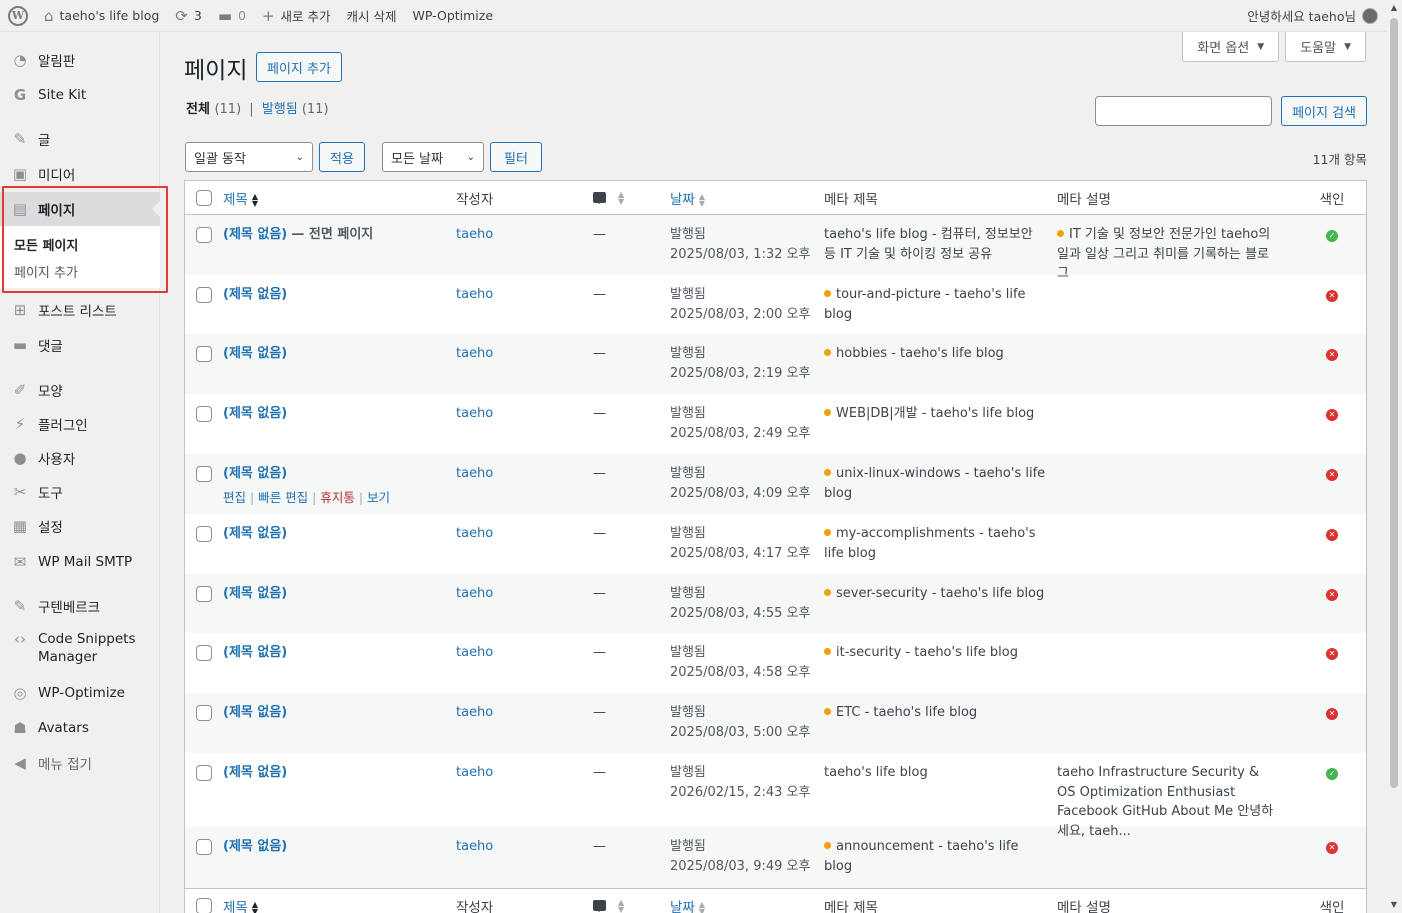  Describe the element at coordinates (80, 345) in the screenshot. I see `menu-comments: ▬ 댓글` at that location.